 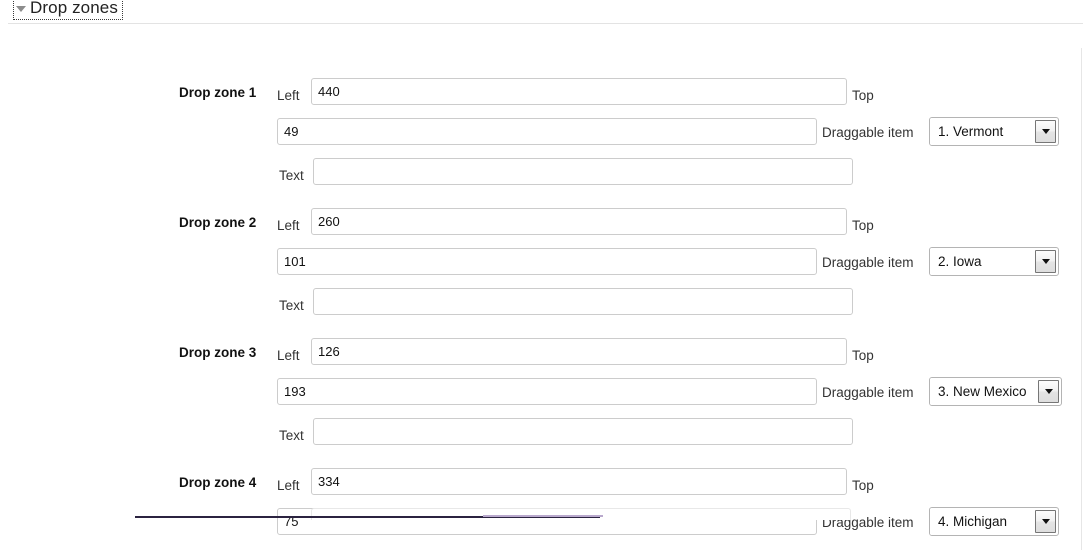 I want to click on panel-legend-drop-zones: Drop zones, so click(x=68, y=10).